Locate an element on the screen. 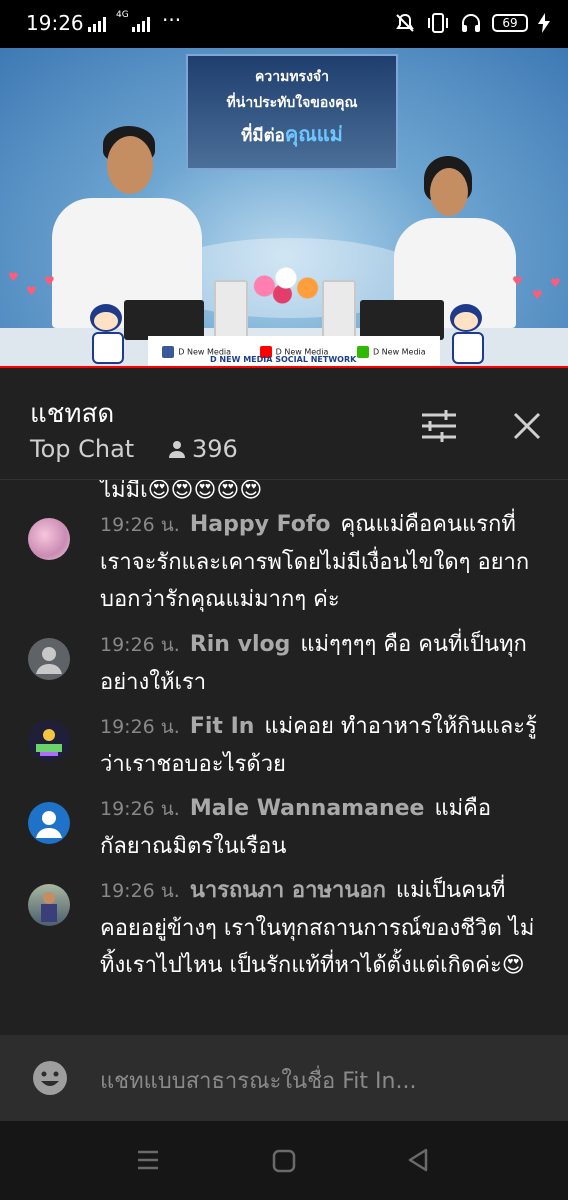  network-type: 4G is located at coordinates (122, 15).